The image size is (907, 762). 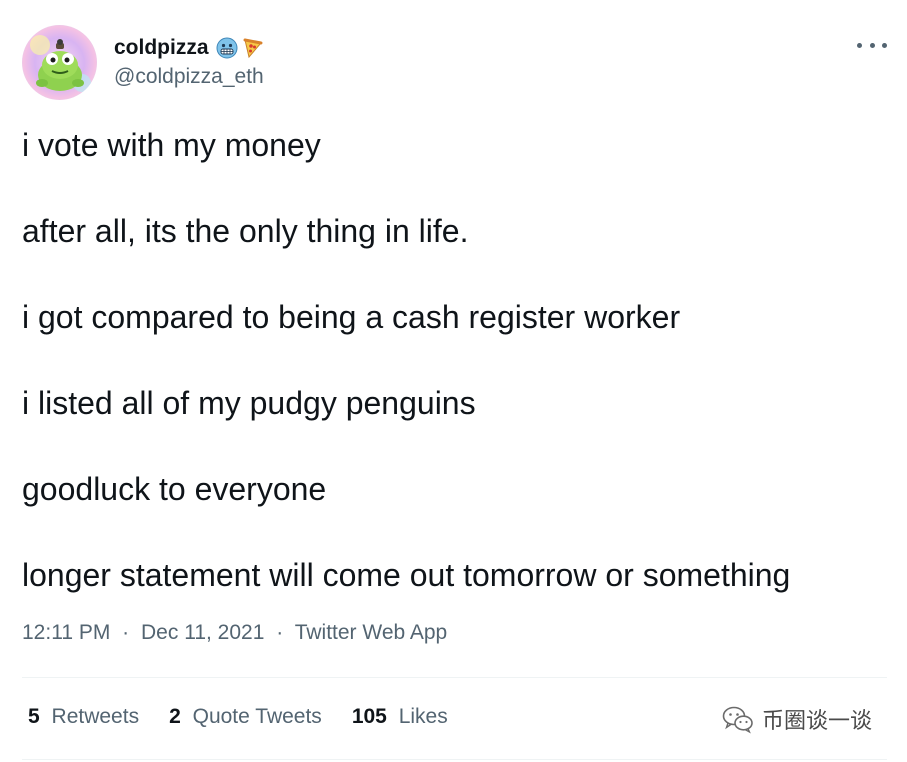 I want to click on watermark: 币圈谈一谈, so click(x=797, y=719).